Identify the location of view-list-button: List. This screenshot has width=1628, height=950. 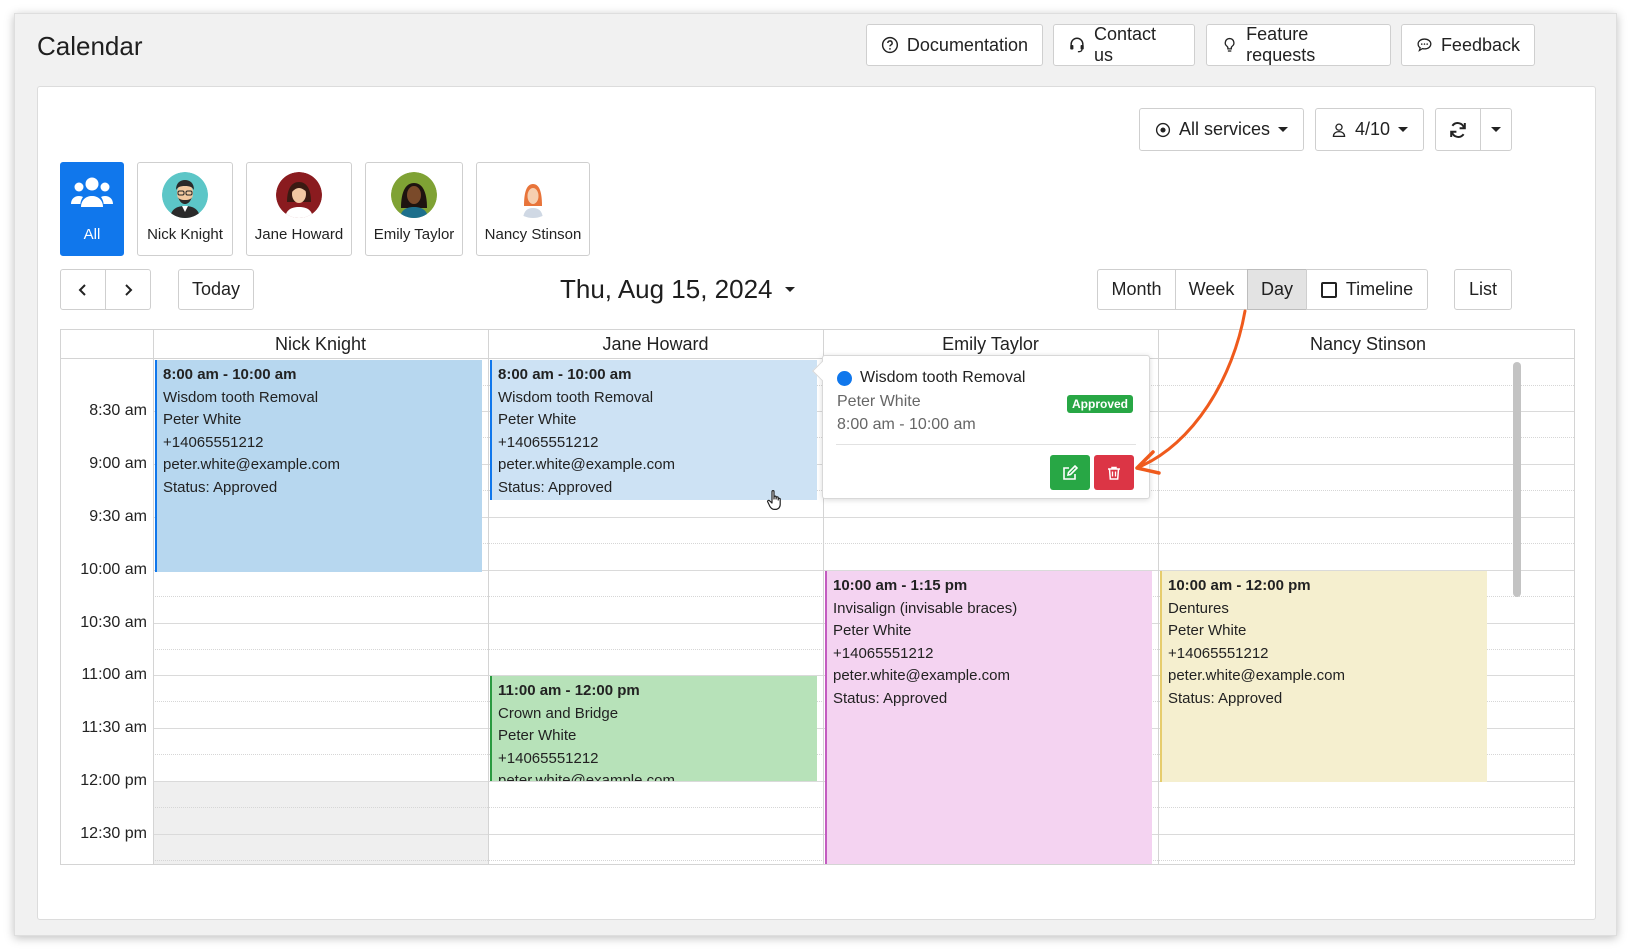
(1483, 289).